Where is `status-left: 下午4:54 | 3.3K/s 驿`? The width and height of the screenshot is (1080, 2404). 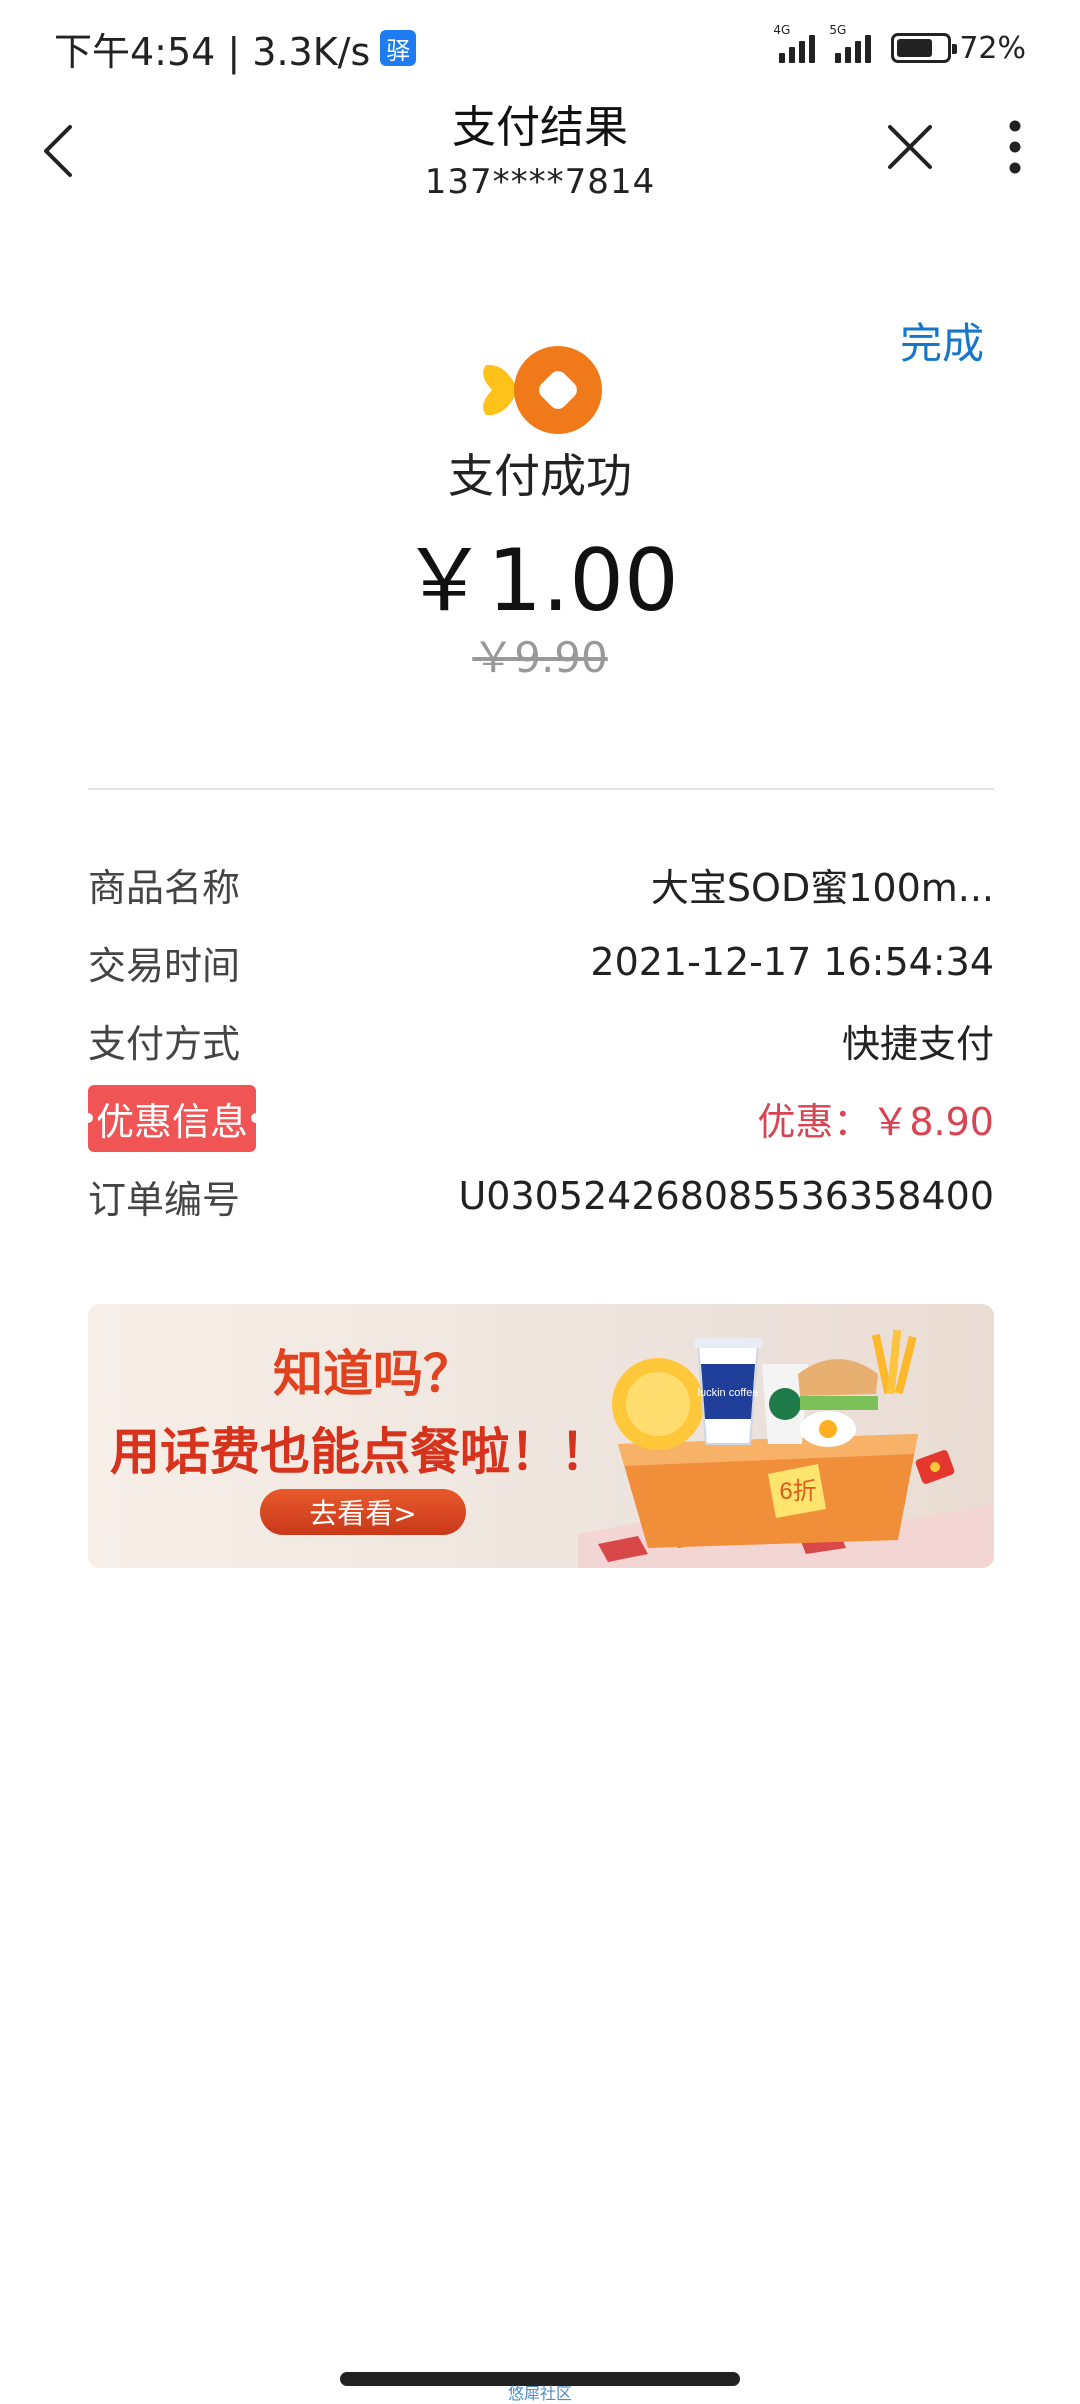
status-left: 下午4:54 | 3.3K/s 驿 is located at coordinates (235, 48).